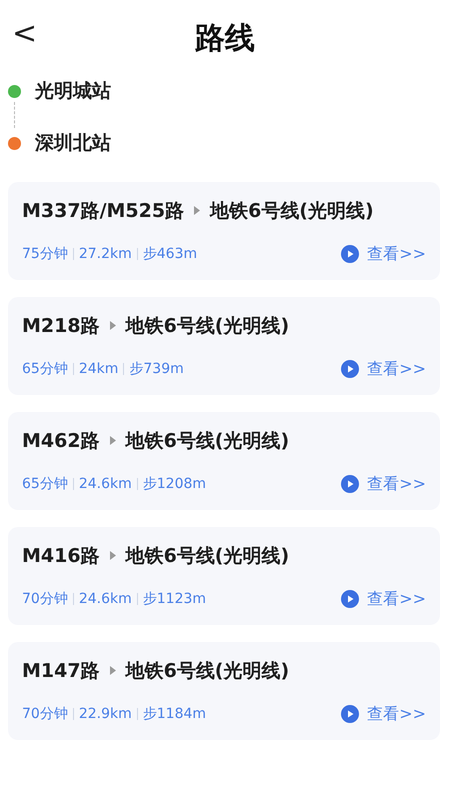 The height and width of the screenshot is (800, 450). Describe the element at coordinates (224, 231) in the screenshot. I see `route-card: M337路/M525路 地铁6号线(光明线) 75分钟 27.2km 步463m 查看>>` at that location.